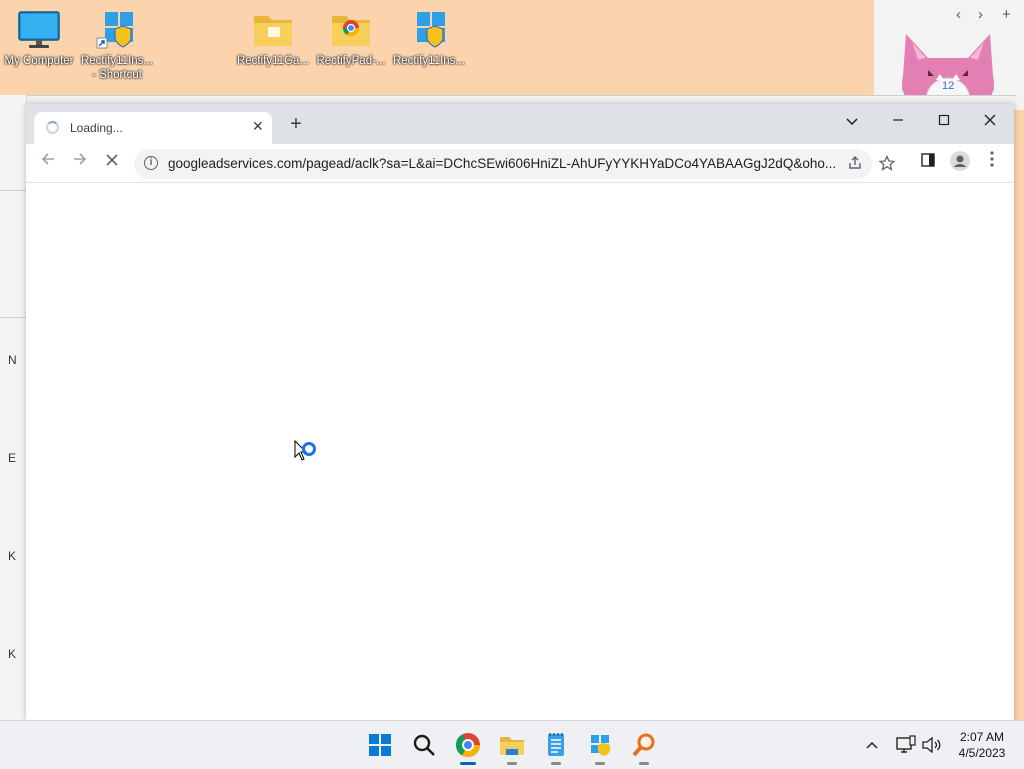  Describe the element at coordinates (992, 159) in the screenshot. I see `kebab-menu-icon` at that location.